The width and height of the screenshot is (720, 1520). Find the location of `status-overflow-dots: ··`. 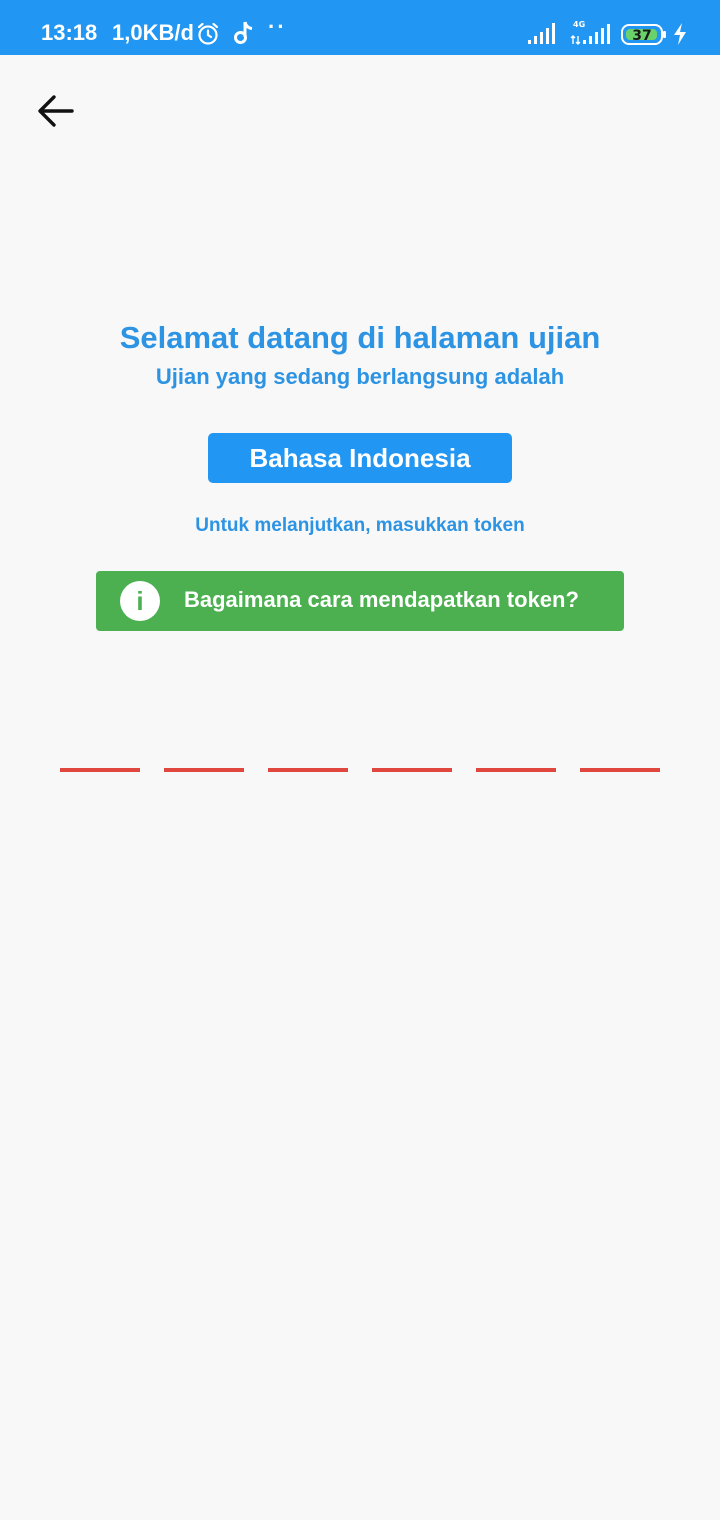

status-overflow-dots: ·· is located at coordinates (277, 26).